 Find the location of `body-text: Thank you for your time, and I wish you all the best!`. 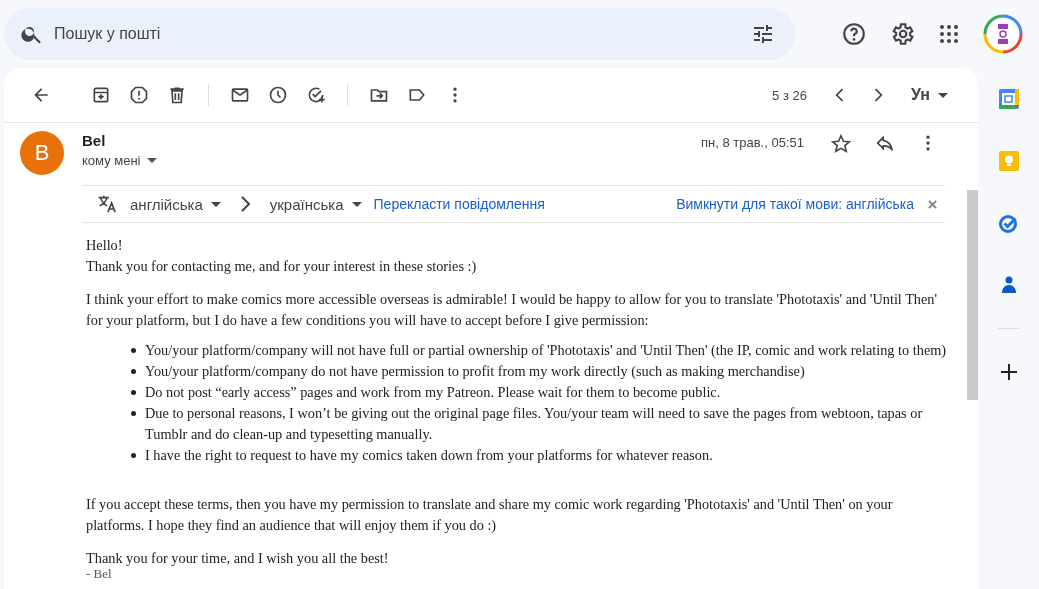

body-text: Thank you for your time, and I wish you all the best! is located at coordinates (237, 558).